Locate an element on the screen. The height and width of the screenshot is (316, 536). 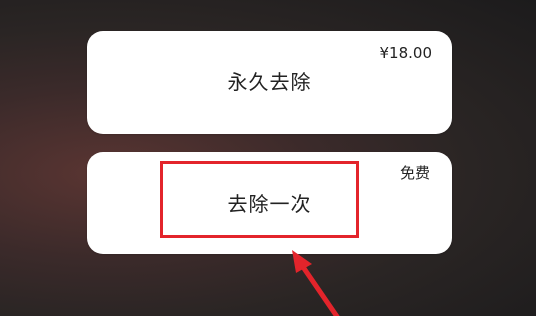
option-label: 永久去除 is located at coordinates (269, 82).